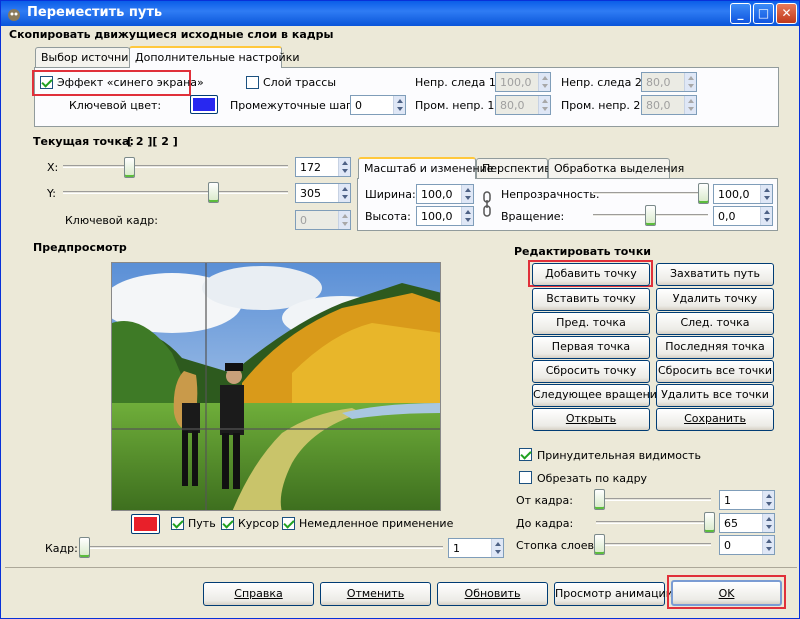  Describe the element at coordinates (378, 105) in the screenshot. I see `tween-steps-spin: 0` at that location.